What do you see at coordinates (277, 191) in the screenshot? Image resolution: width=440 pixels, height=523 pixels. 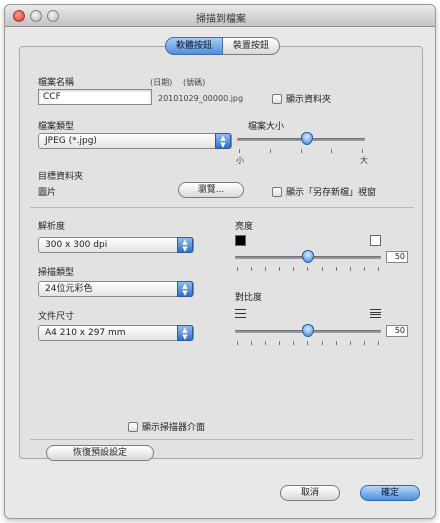 I see `show-save-as-checkbox-box` at bounding box center [277, 191].